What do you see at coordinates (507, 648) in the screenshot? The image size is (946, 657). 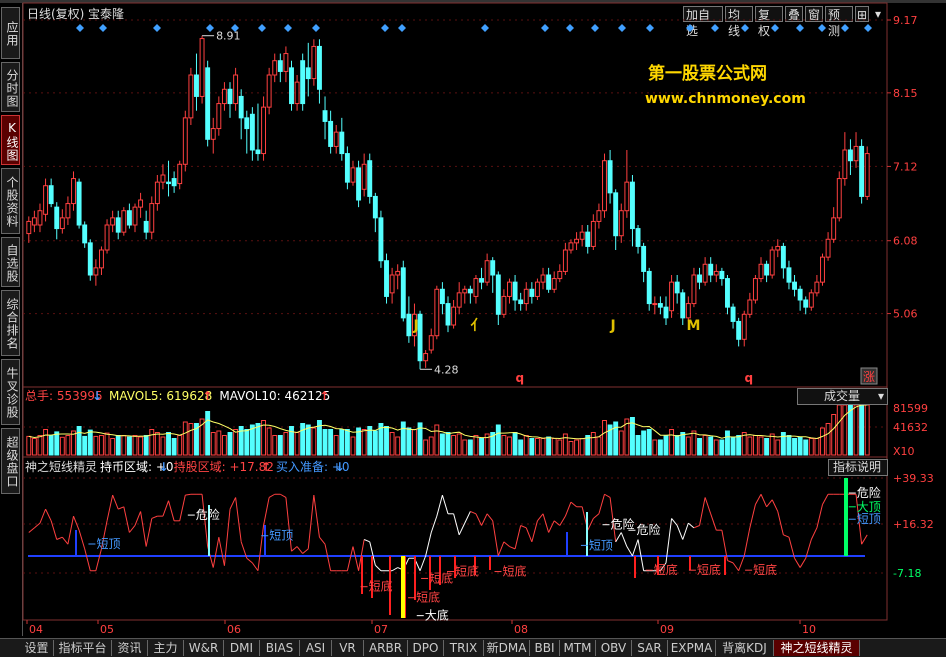 I see `bottom-tab-12: 新DMA` at bounding box center [507, 648].